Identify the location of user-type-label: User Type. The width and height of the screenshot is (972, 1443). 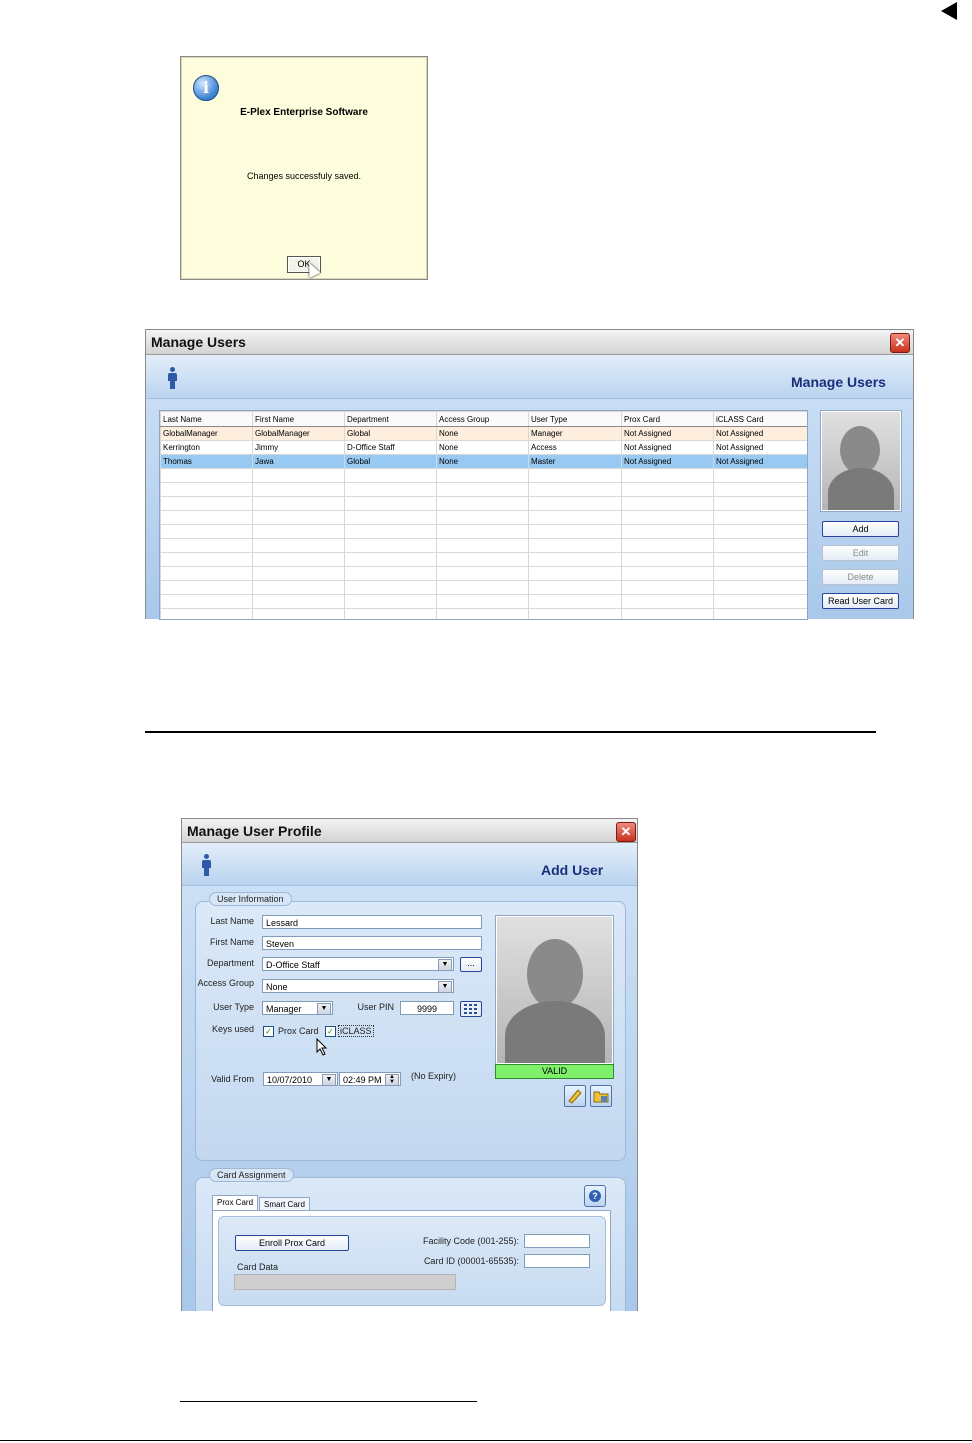
(233, 1007).